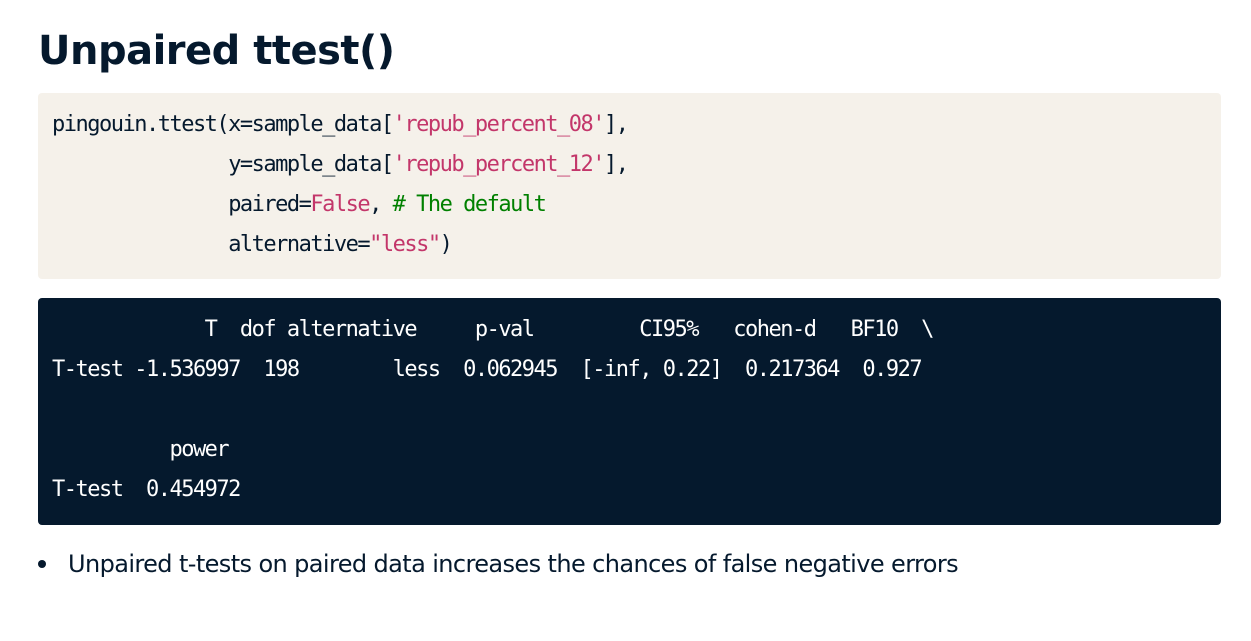 Image resolution: width=1251 pixels, height=641 pixels. Describe the element at coordinates (340, 244) in the screenshot. I see `code-line-4: alternative="less")` at that location.